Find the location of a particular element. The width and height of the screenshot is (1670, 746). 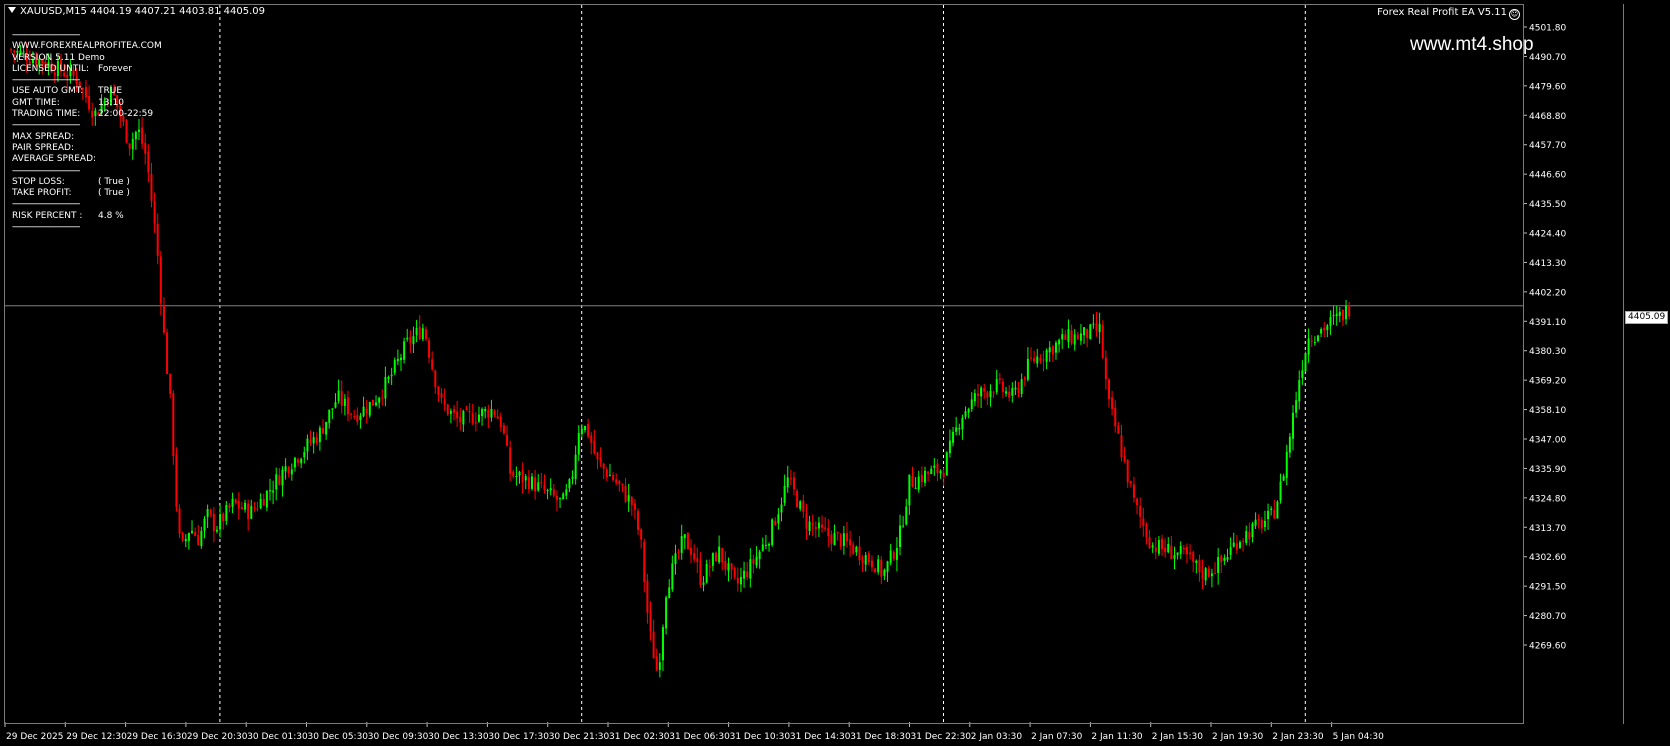

x-tick-label: 29 Dec 12:30 is located at coordinates (96, 737).